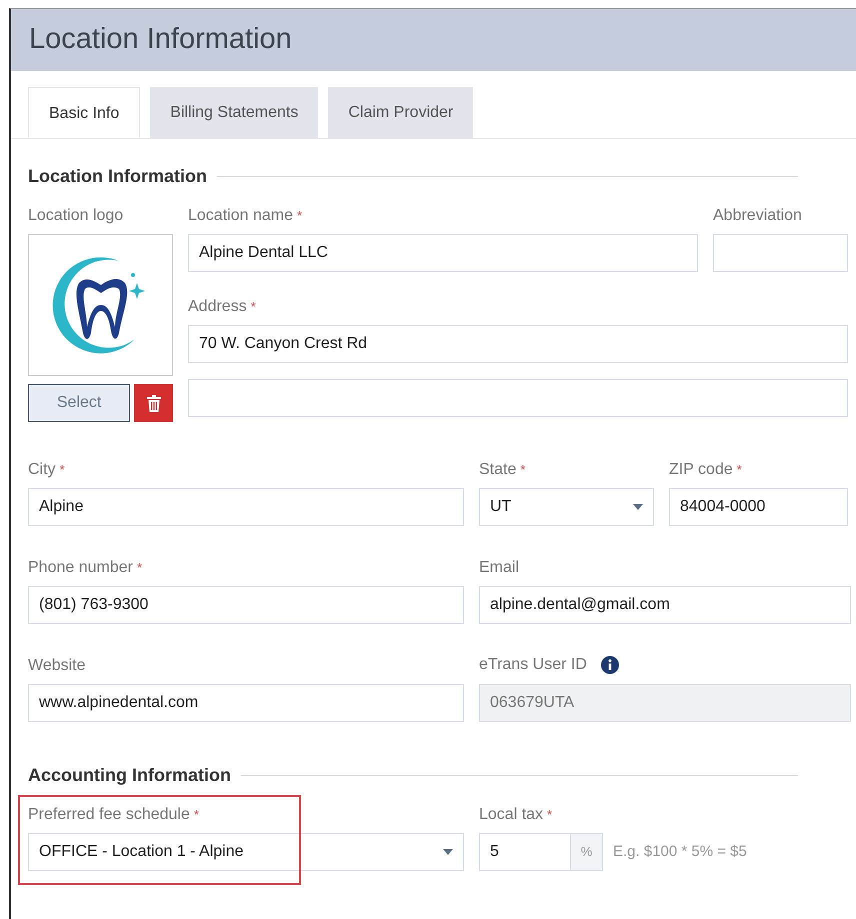 This screenshot has height=919, width=856. I want to click on select-field: OFFICE - Location 1 - Alpine, so click(246, 852).